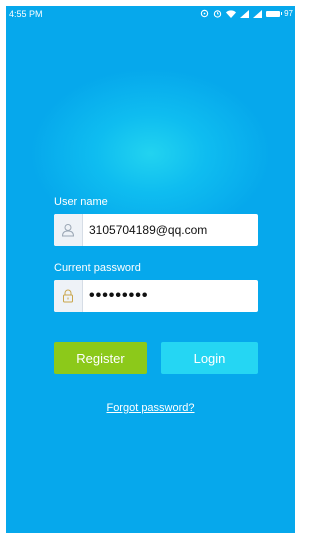 This screenshot has width=320, height=535. I want to click on status-icons: 97, so click(246, 13).